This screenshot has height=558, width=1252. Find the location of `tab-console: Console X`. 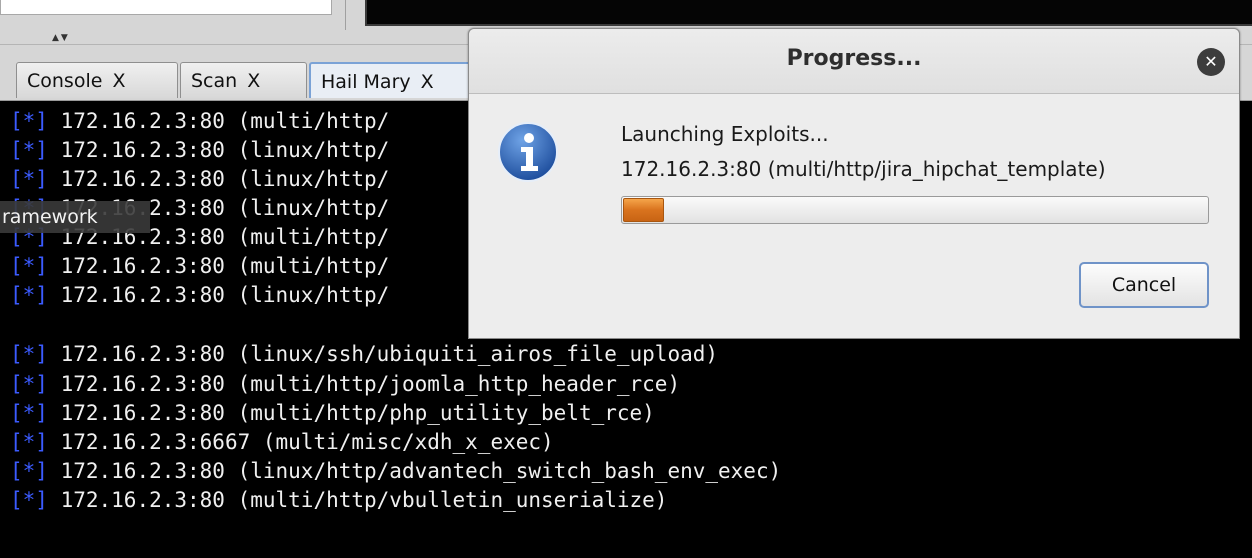

tab-console: Console X is located at coordinates (97, 80).